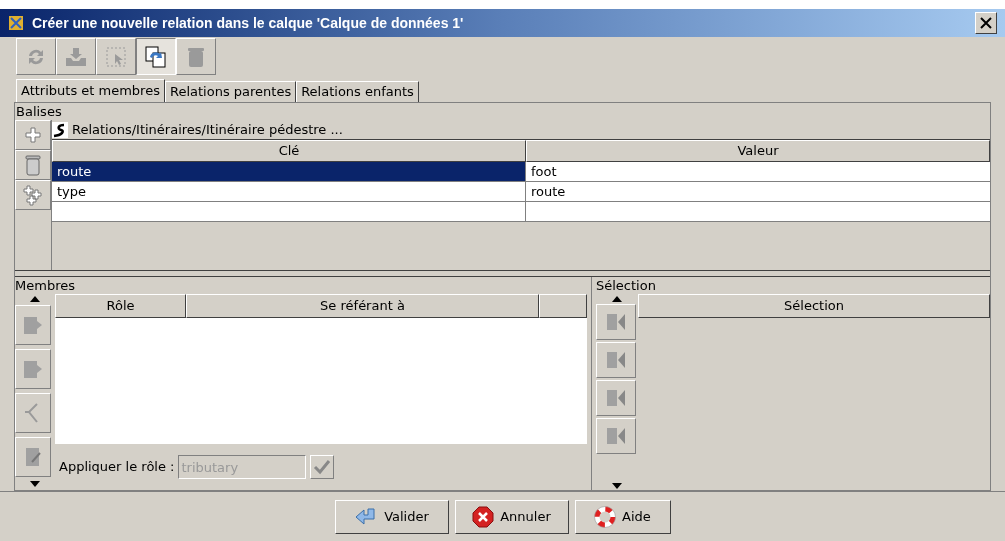  What do you see at coordinates (391, 516) in the screenshot?
I see `dialog-button: Valider` at bounding box center [391, 516].